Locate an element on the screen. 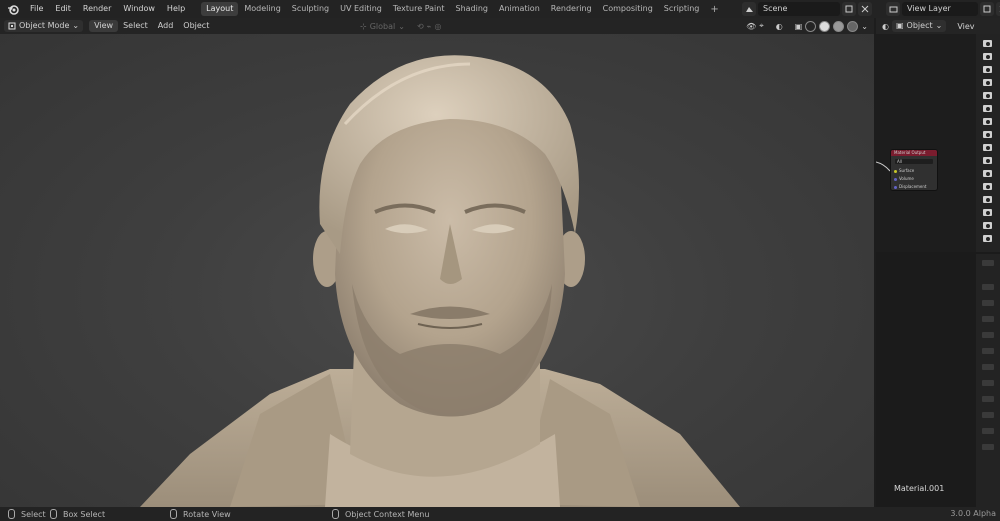  mouse-right-icon is located at coordinates (335, 514).